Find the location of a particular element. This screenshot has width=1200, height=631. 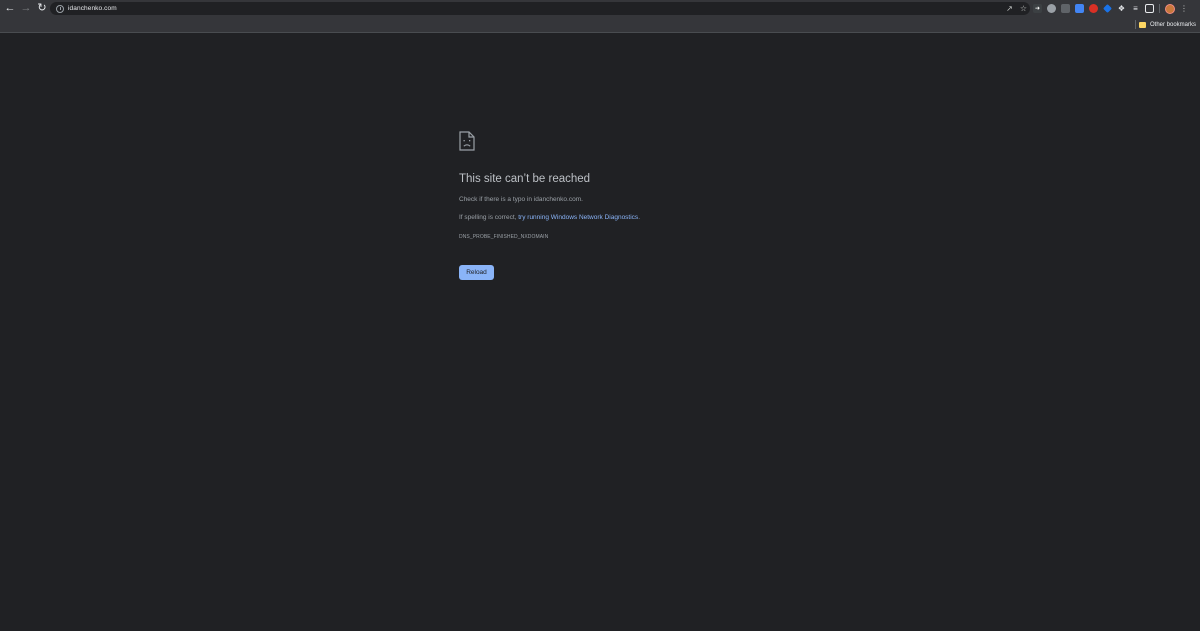

error-title: This site can’t be reached is located at coordinates (525, 179).